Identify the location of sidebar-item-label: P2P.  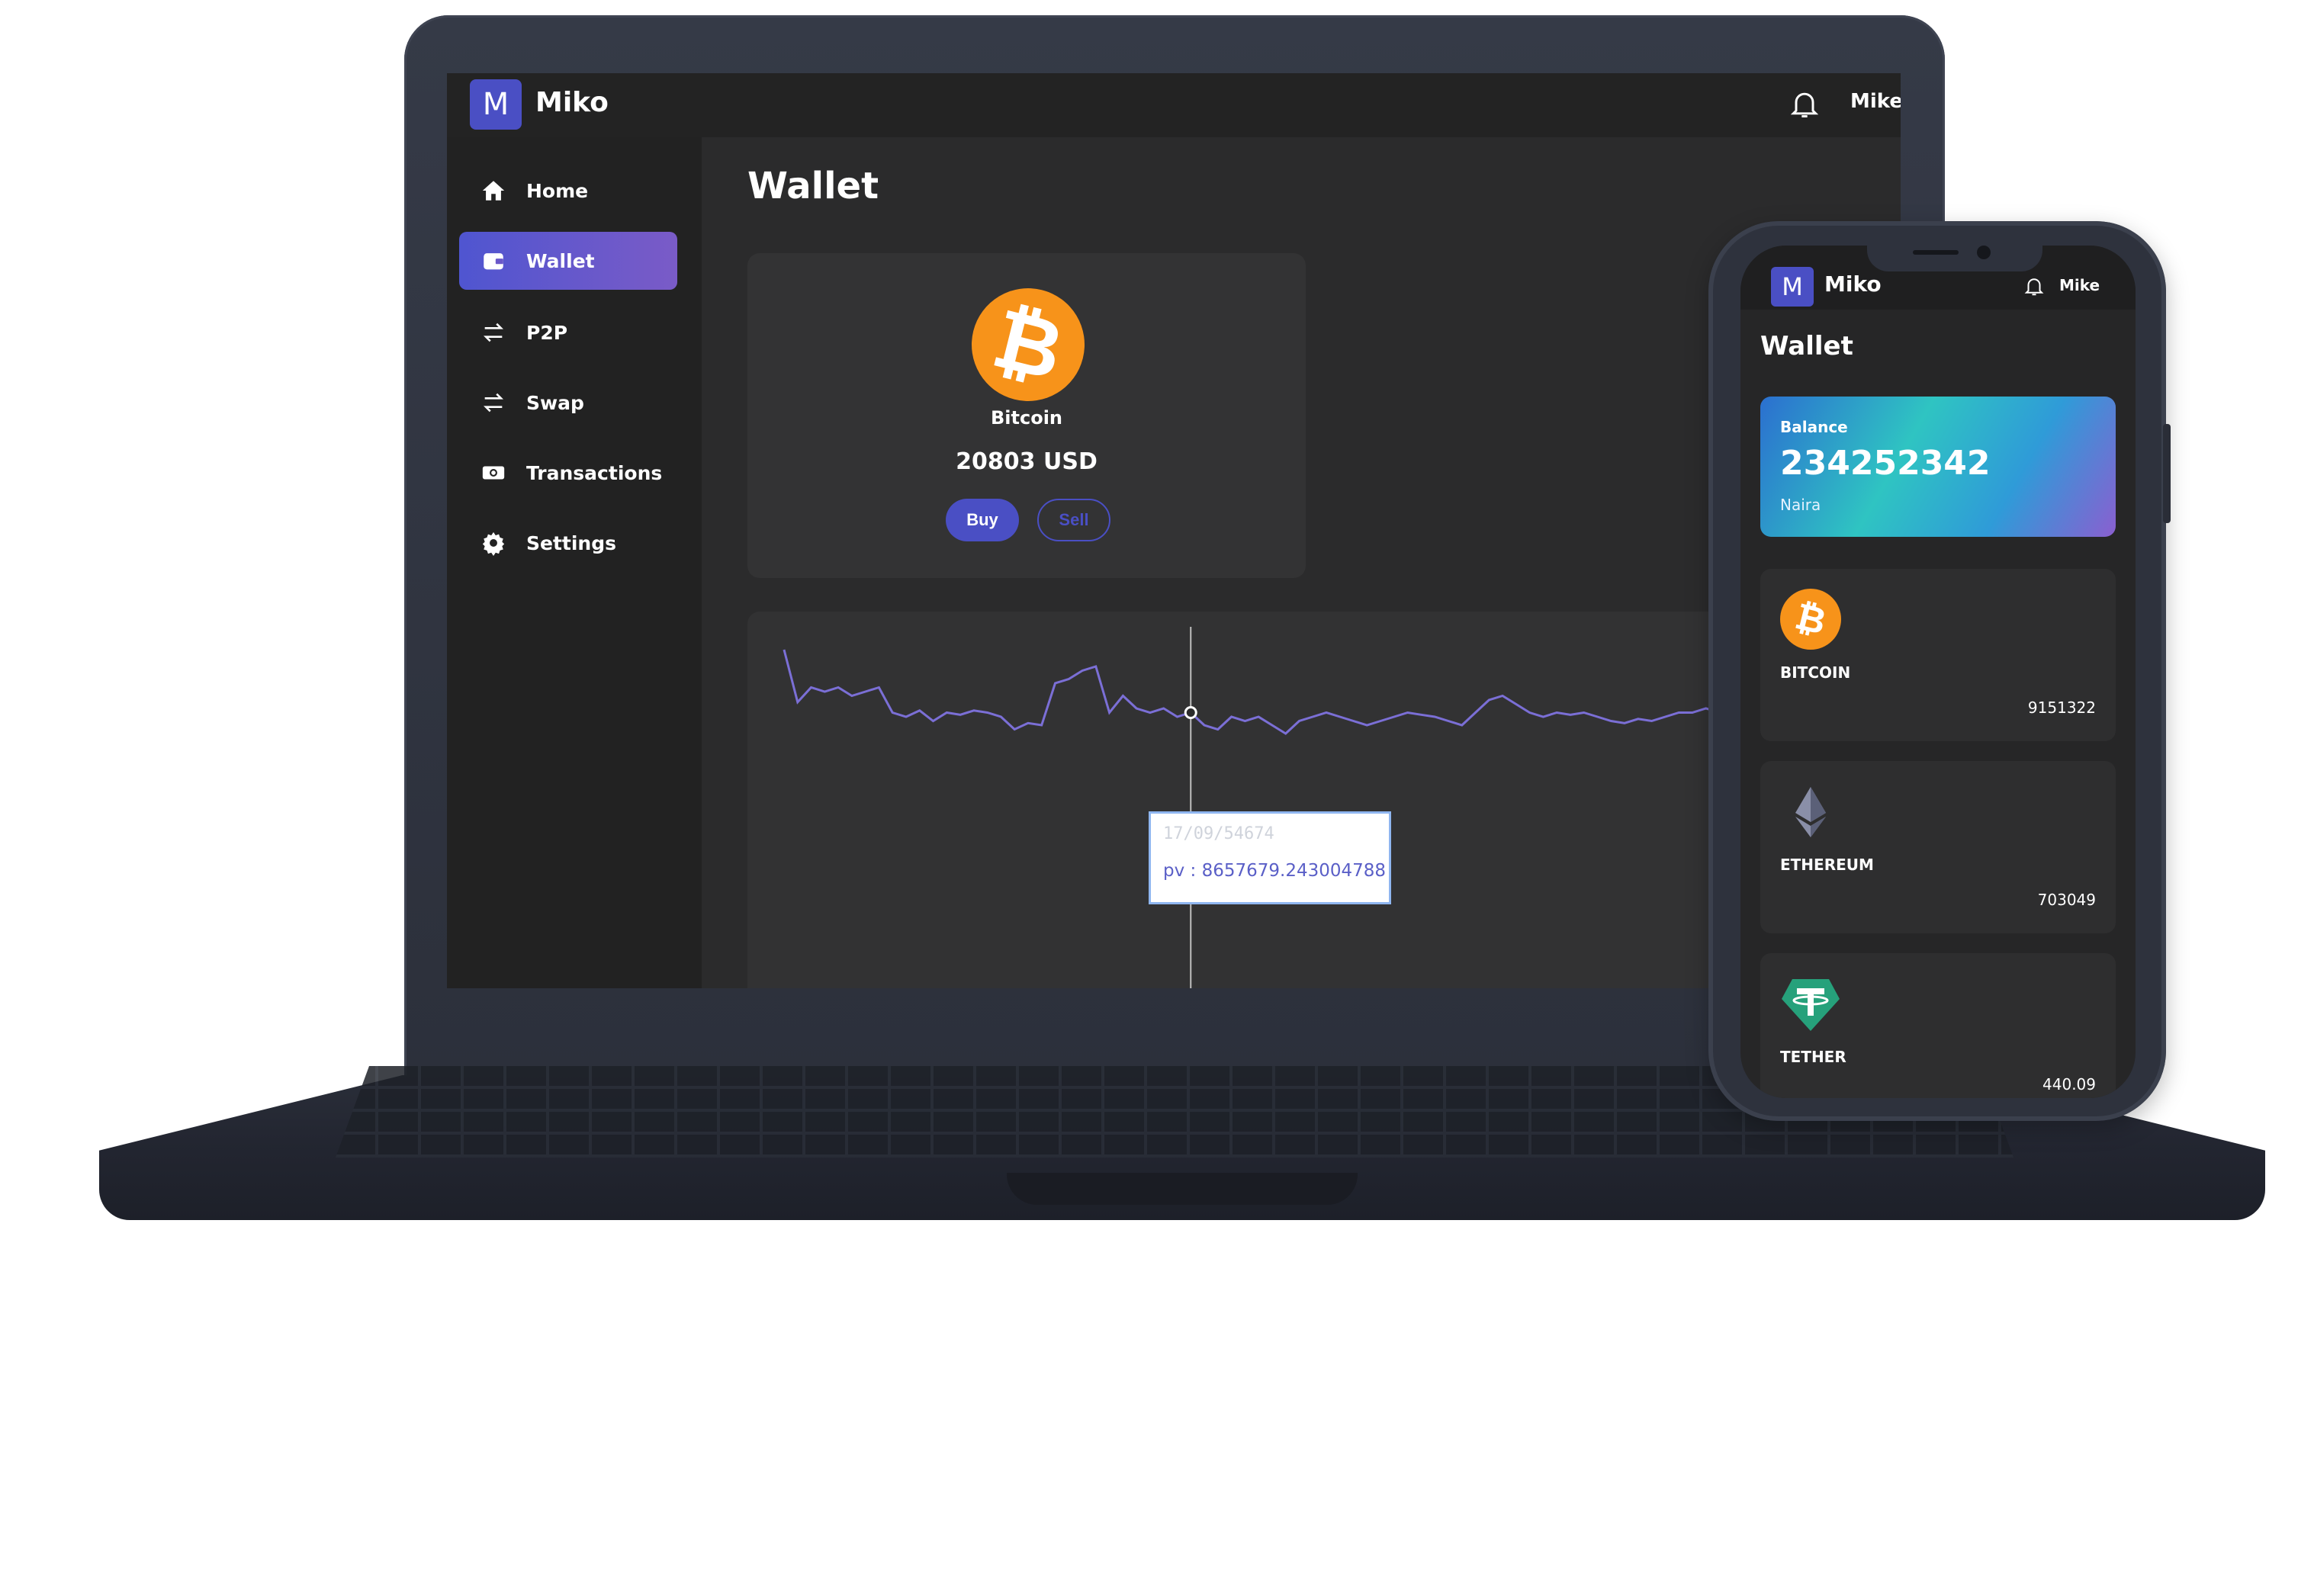
(547, 332).